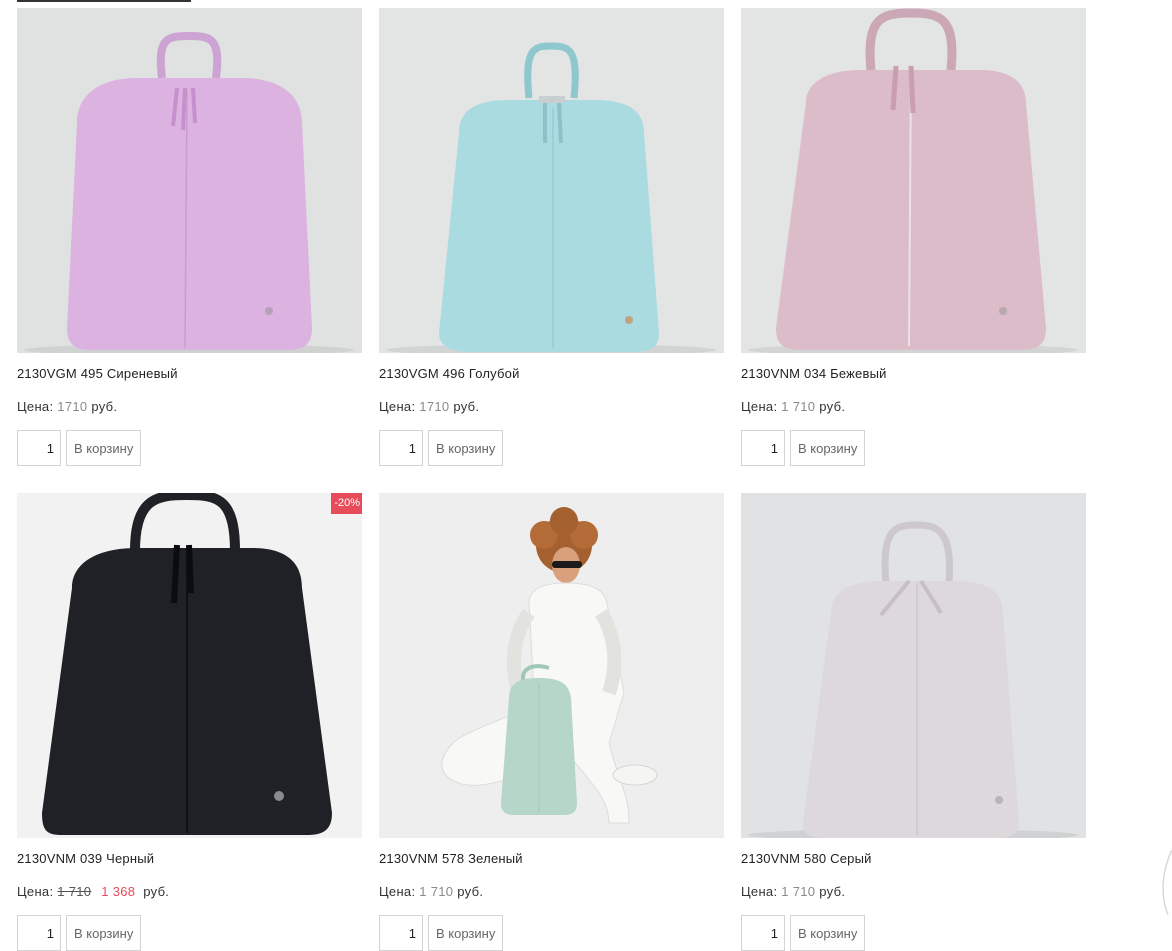  What do you see at coordinates (104, 1) in the screenshot?
I see `section-underline` at bounding box center [104, 1].